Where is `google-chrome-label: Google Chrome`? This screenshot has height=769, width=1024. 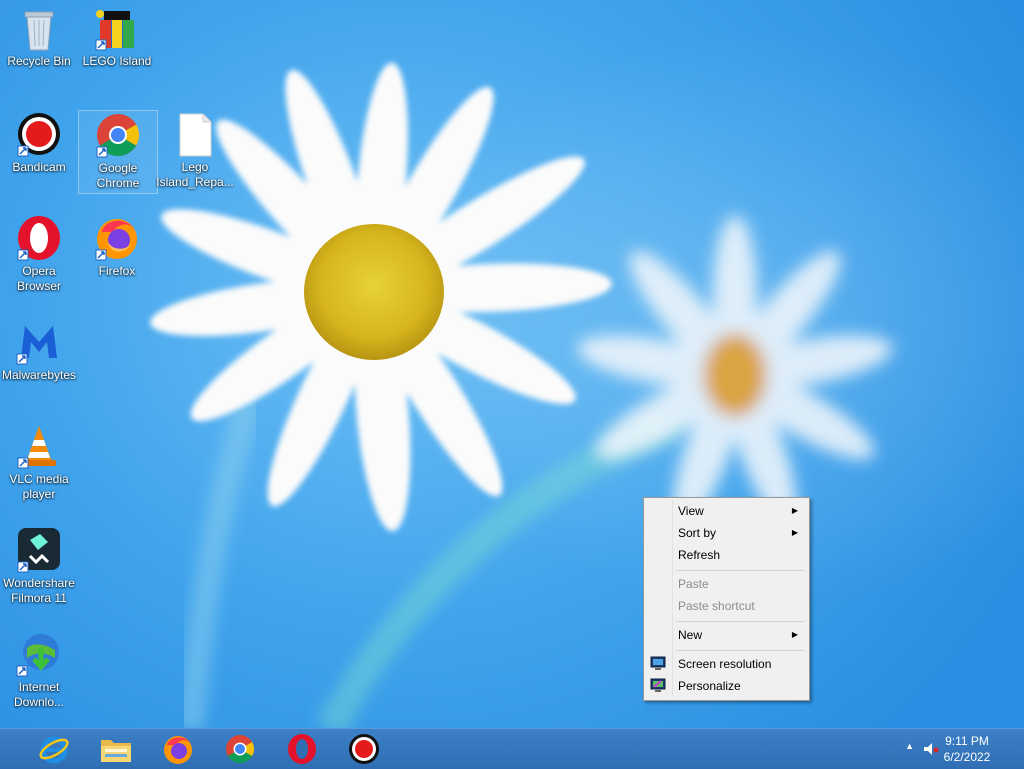
google-chrome-label: Google Chrome is located at coordinates (118, 175).